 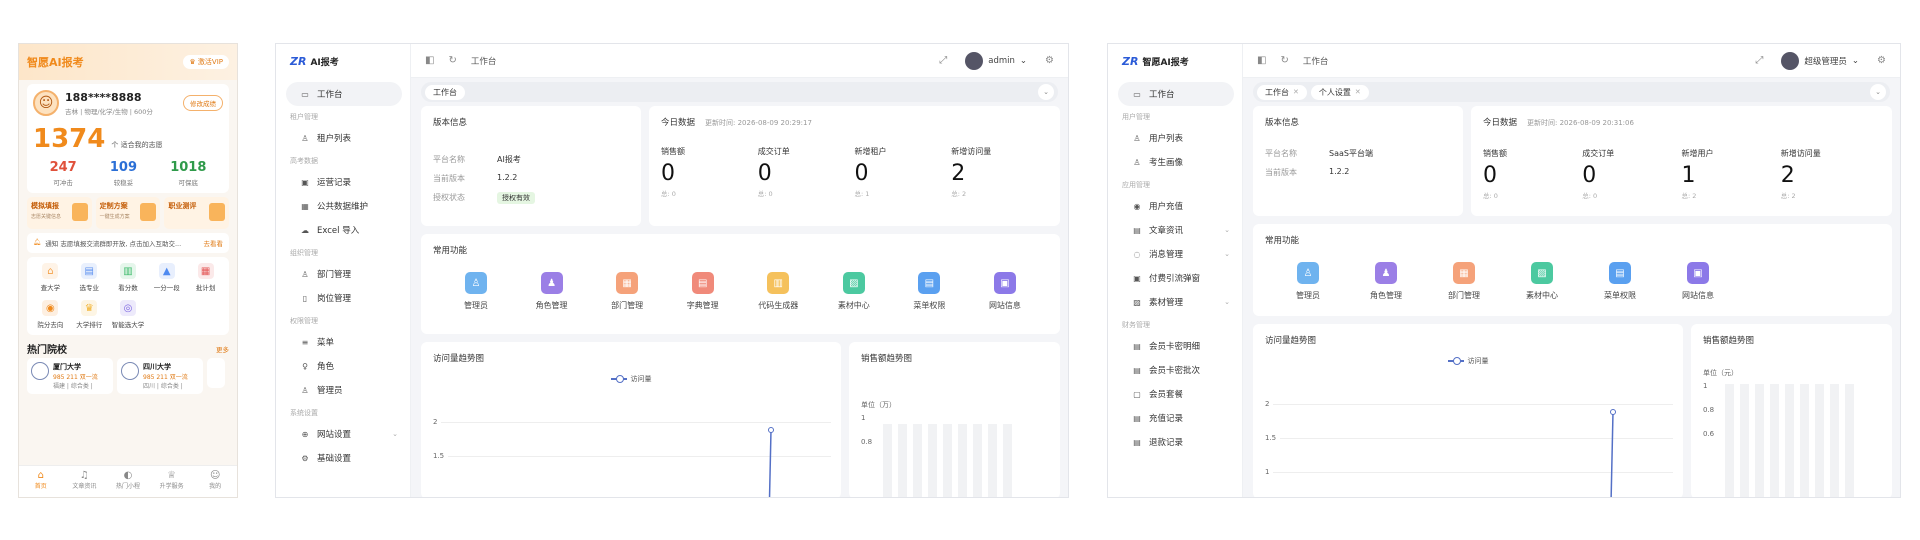 I want to click on shortcut-item: ▥ 代码生成器, so click(x=778, y=291).